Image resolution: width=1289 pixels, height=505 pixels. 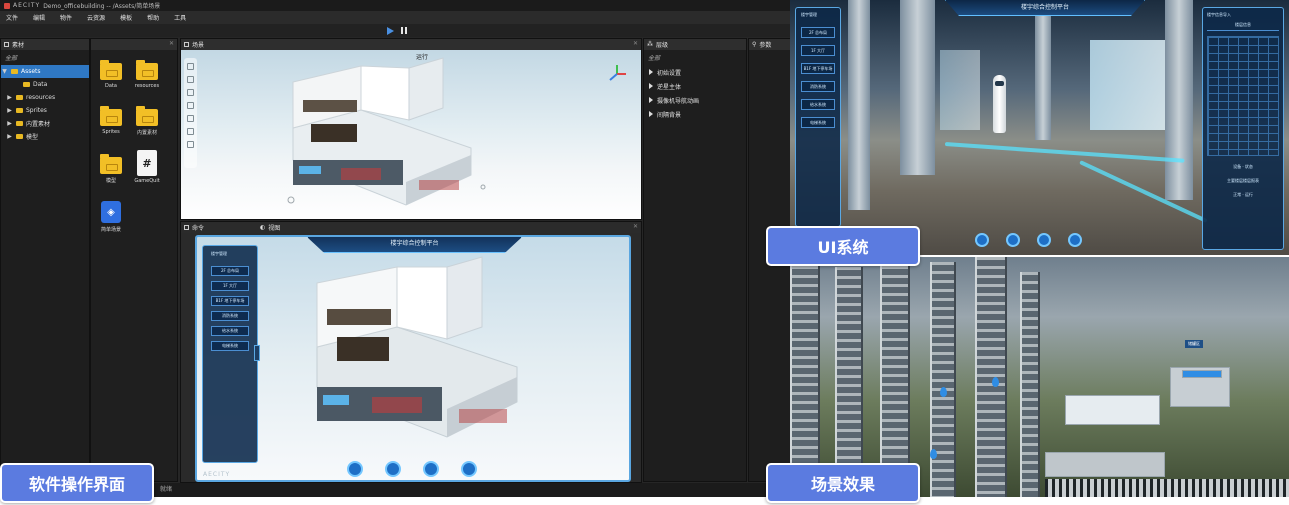 What do you see at coordinates (12, 17) in the screenshot?
I see `menu-file: 文件` at bounding box center [12, 17].